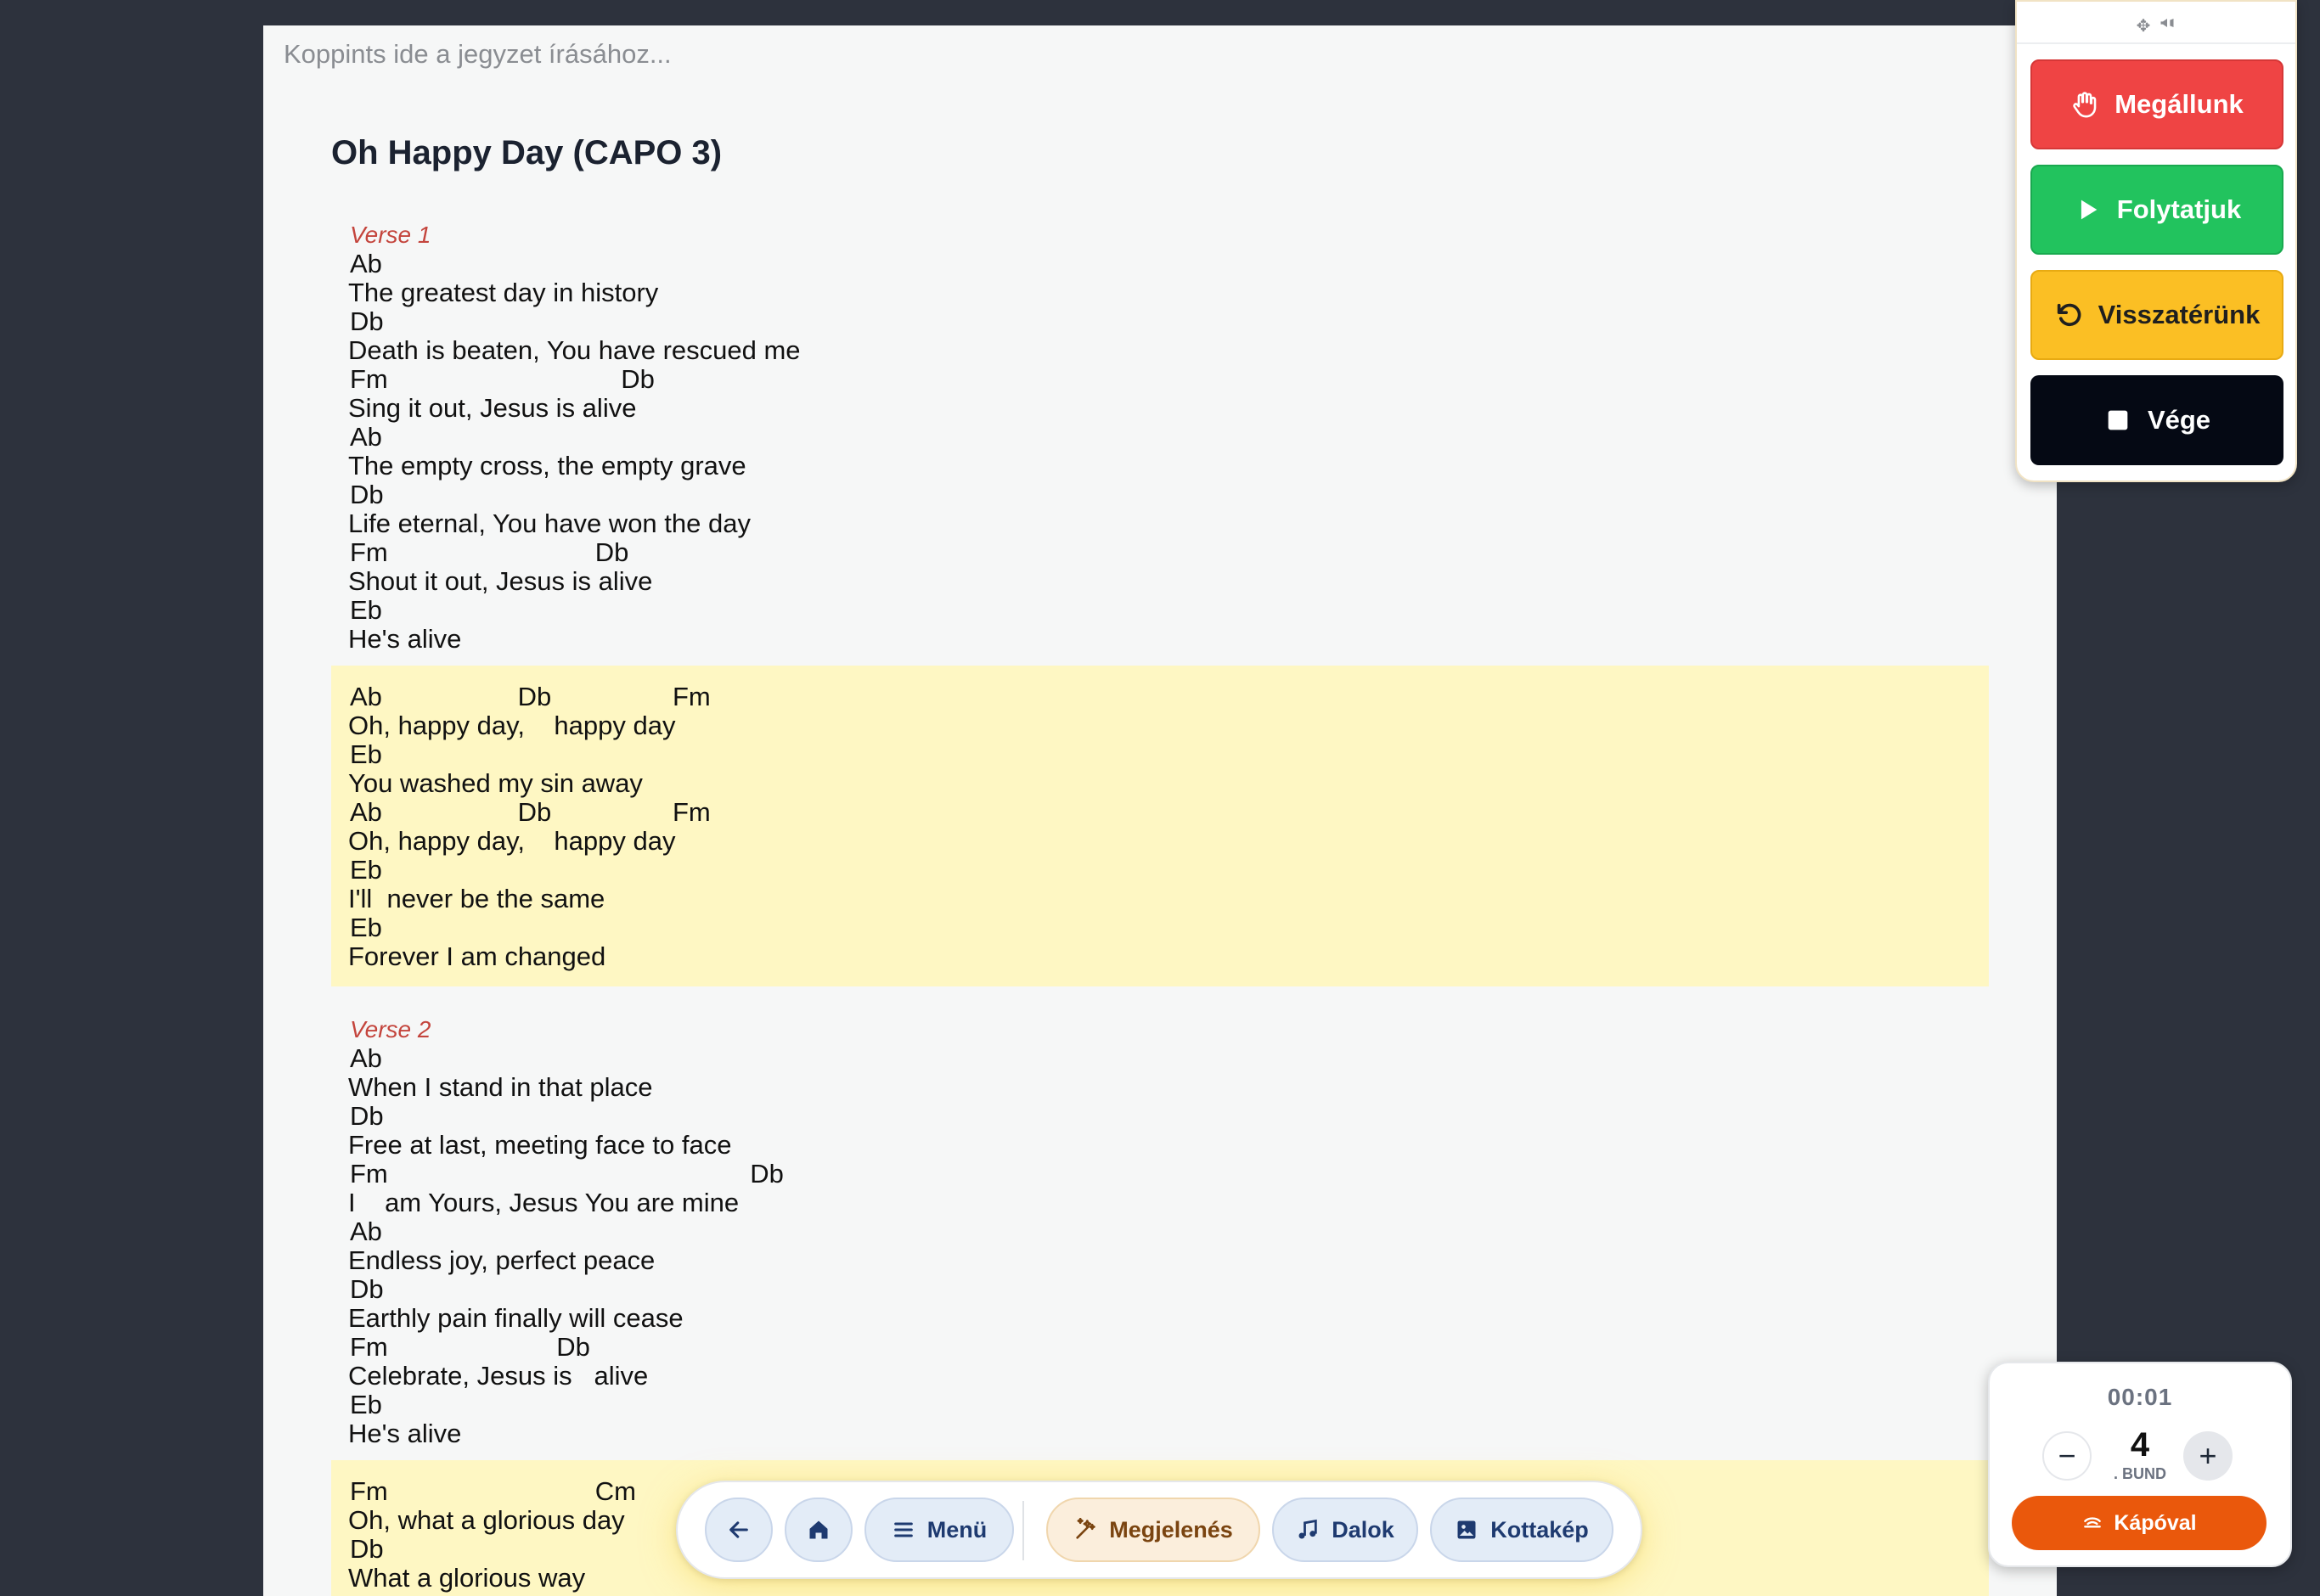 This screenshot has height=1596, width=2320. What do you see at coordinates (2085, 105) in the screenshot?
I see `hand-icon` at bounding box center [2085, 105].